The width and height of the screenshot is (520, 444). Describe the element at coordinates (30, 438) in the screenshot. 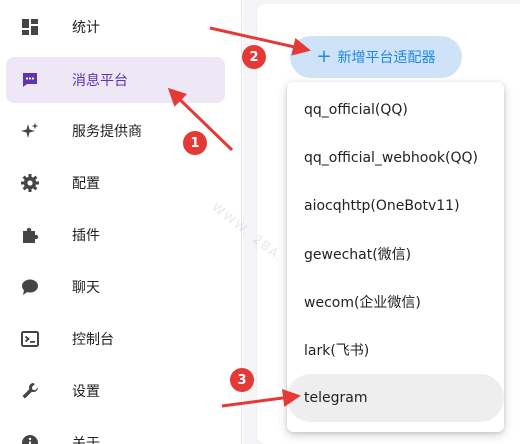

I see `info-icon` at that location.